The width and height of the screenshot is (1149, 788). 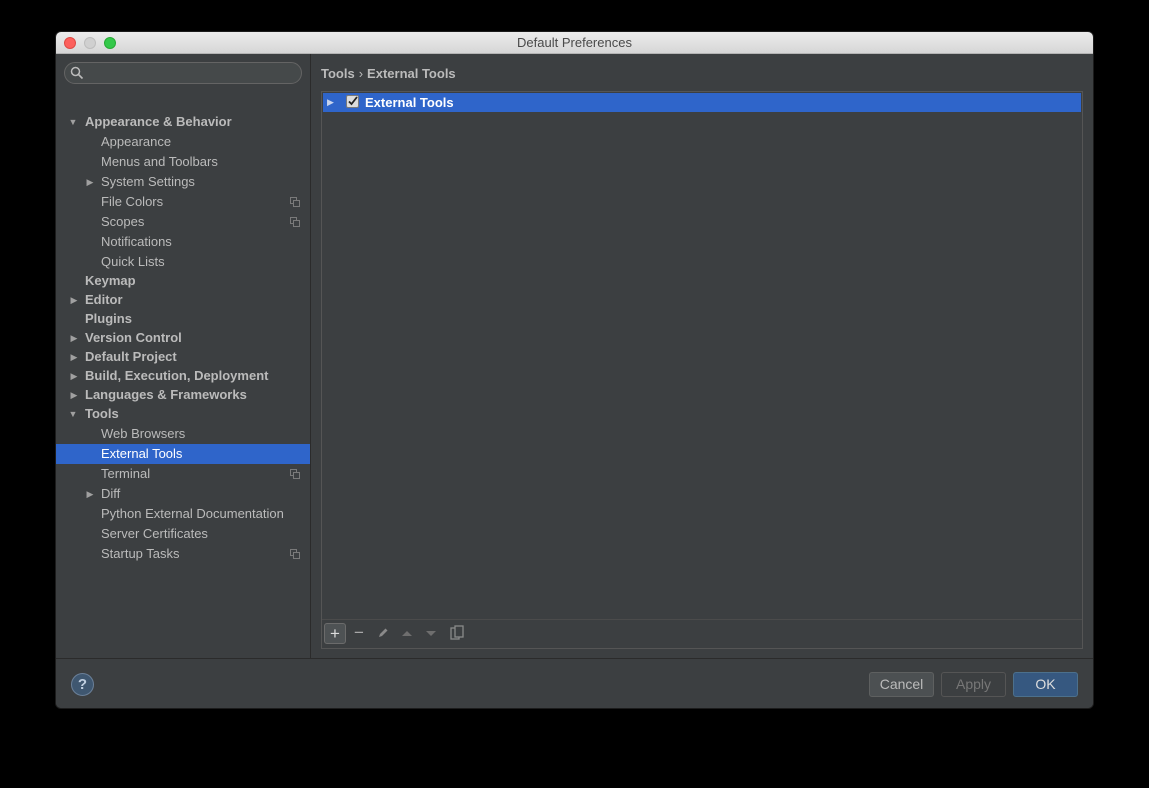 What do you see at coordinates (192, 513) in the screenshot?
I see `tree-item-label: Python External Documentation` at bounding box center [192, 513].